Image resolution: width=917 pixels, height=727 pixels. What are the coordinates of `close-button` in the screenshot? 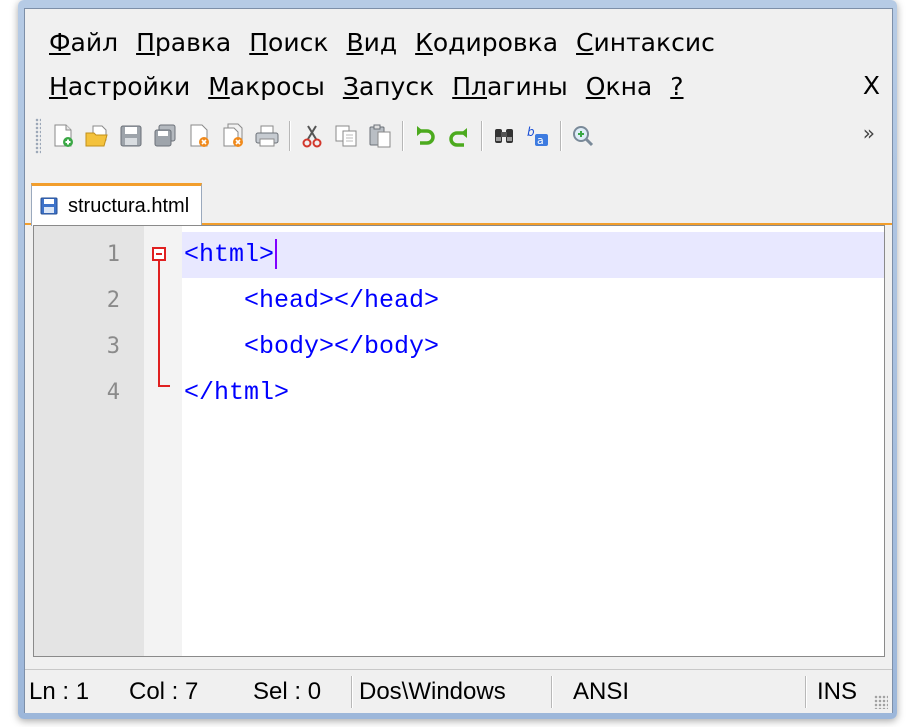 It's located at (199, 136).